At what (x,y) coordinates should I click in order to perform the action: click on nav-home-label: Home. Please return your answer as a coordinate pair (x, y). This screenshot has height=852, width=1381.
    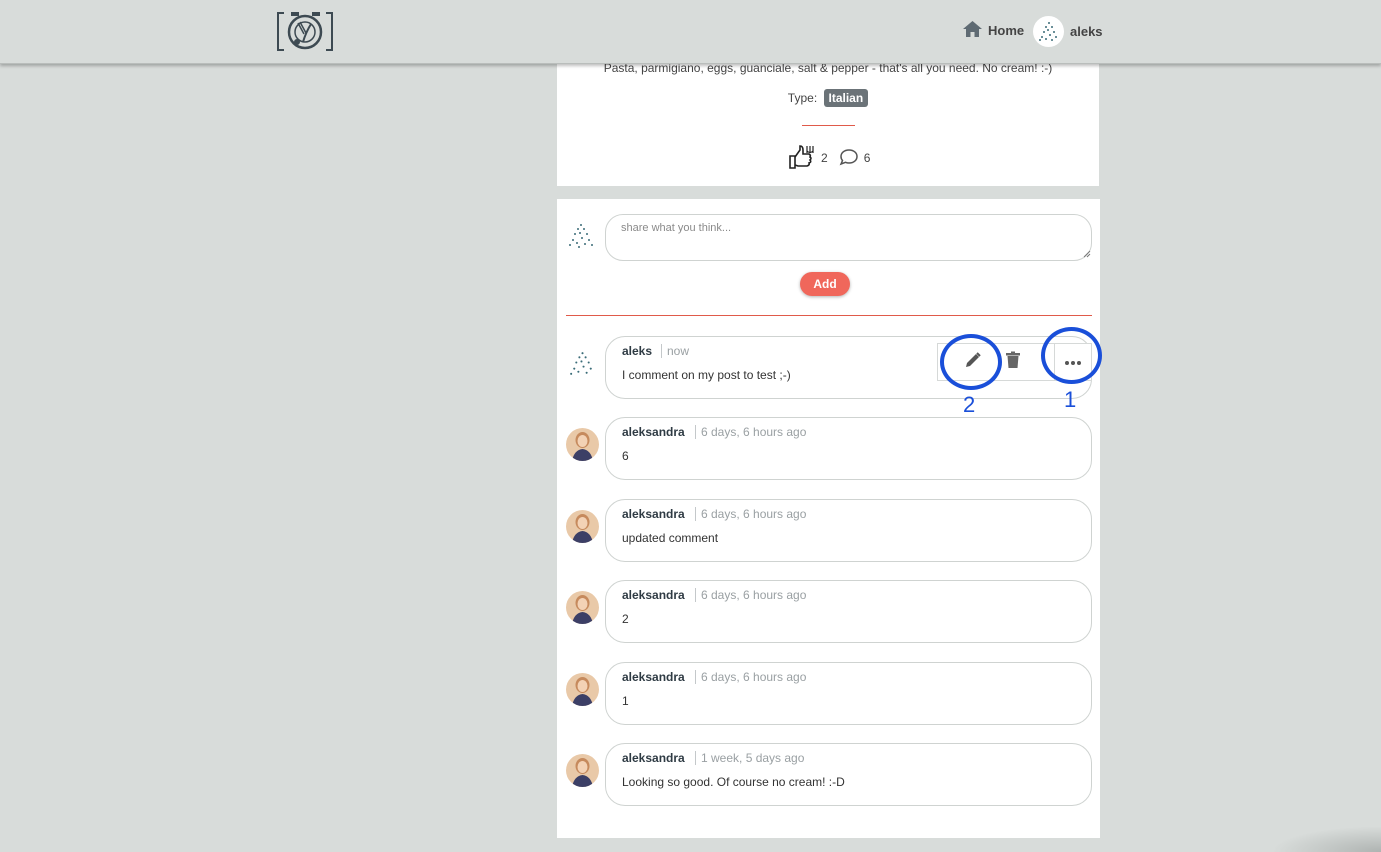
    Looking at the image, I should click on (1006, 30).